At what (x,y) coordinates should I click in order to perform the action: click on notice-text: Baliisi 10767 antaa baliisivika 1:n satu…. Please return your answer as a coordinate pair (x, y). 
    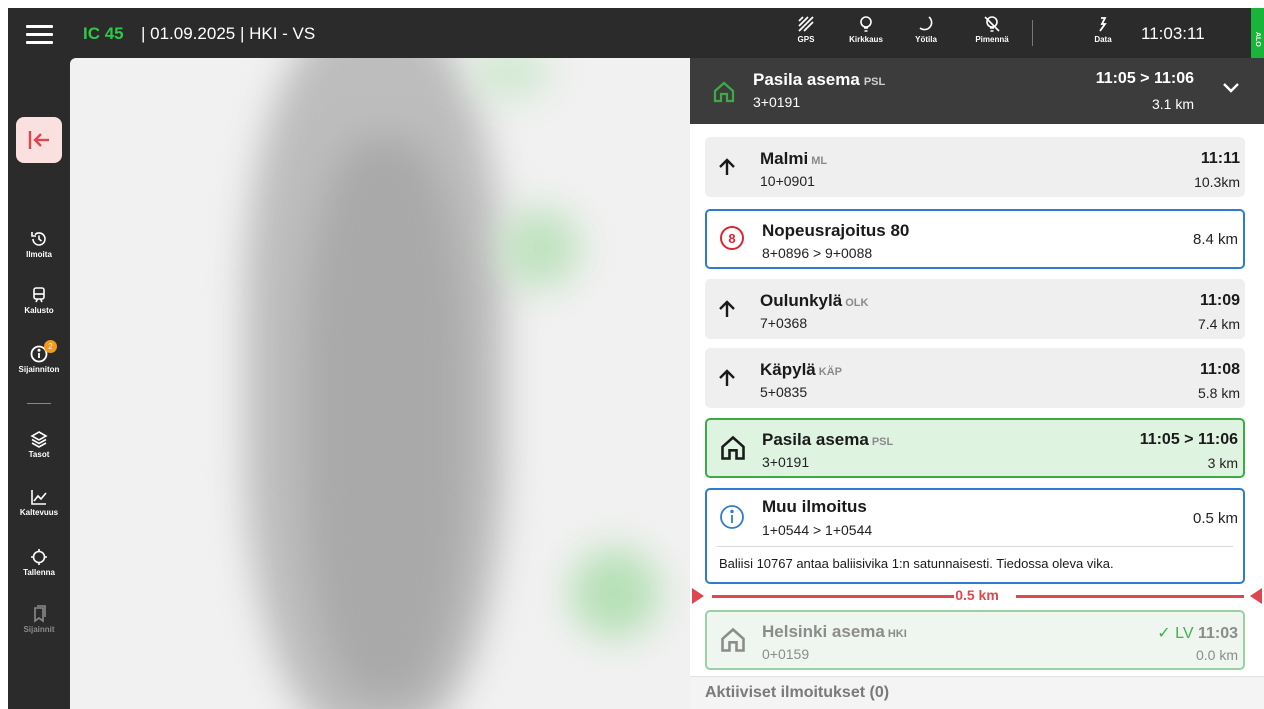
    Looking at the image, I should click on (916, 563).